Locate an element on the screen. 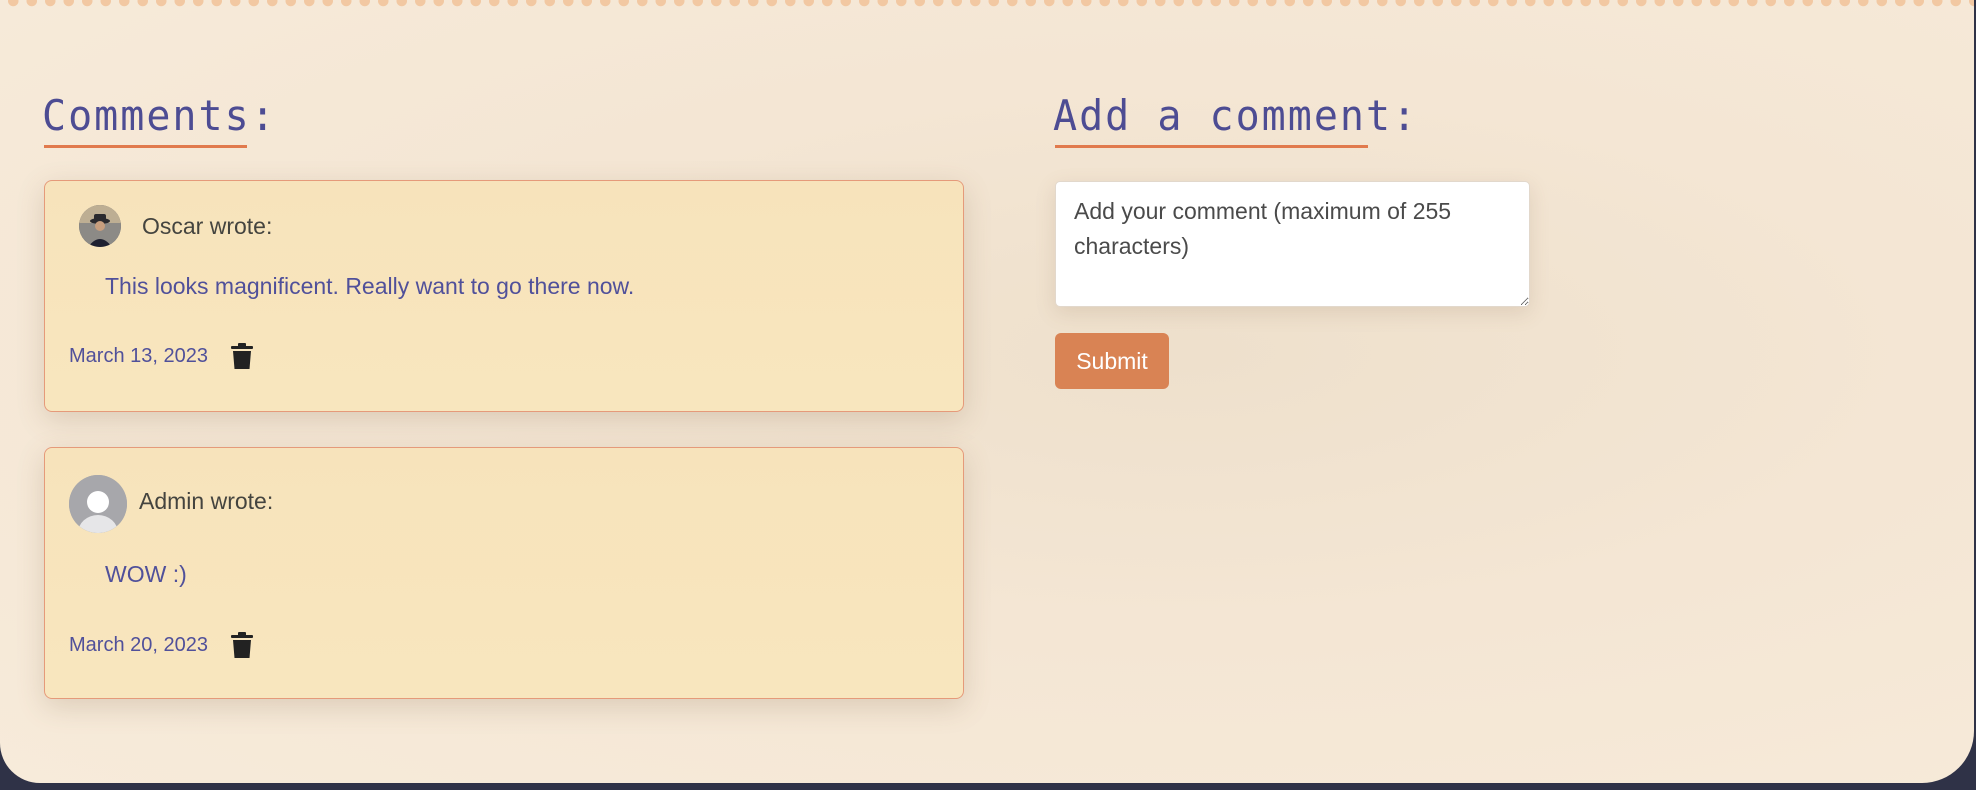  user-photo-avatar-icon is located at coordinates (100, 226).